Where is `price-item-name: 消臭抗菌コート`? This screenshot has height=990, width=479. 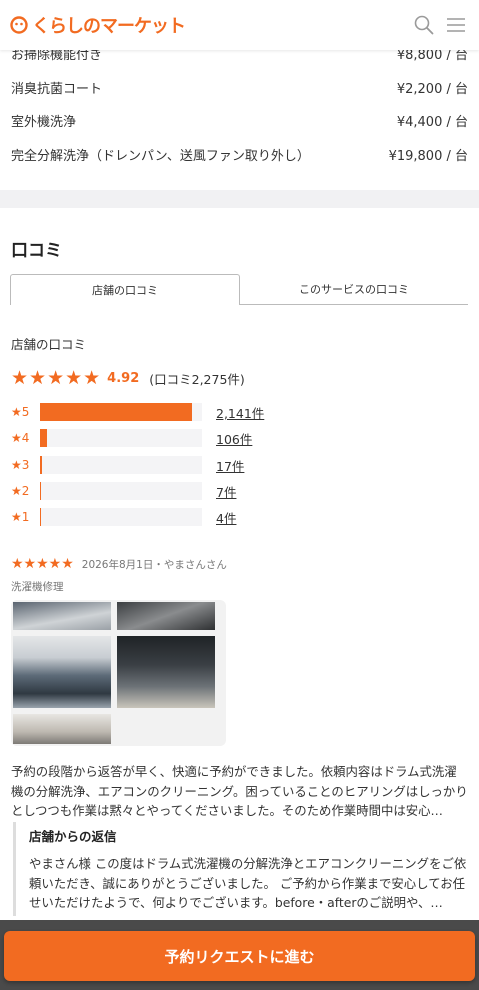 price-item-name: 消臭抗菌コート is located at coordinates (57, 89).